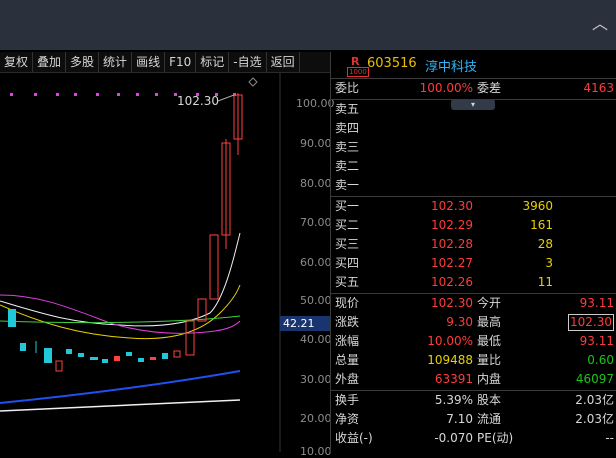  Describe the element at coordinates (316, 339) in the screenshot. I see `y-tick: 40.00` at that location.